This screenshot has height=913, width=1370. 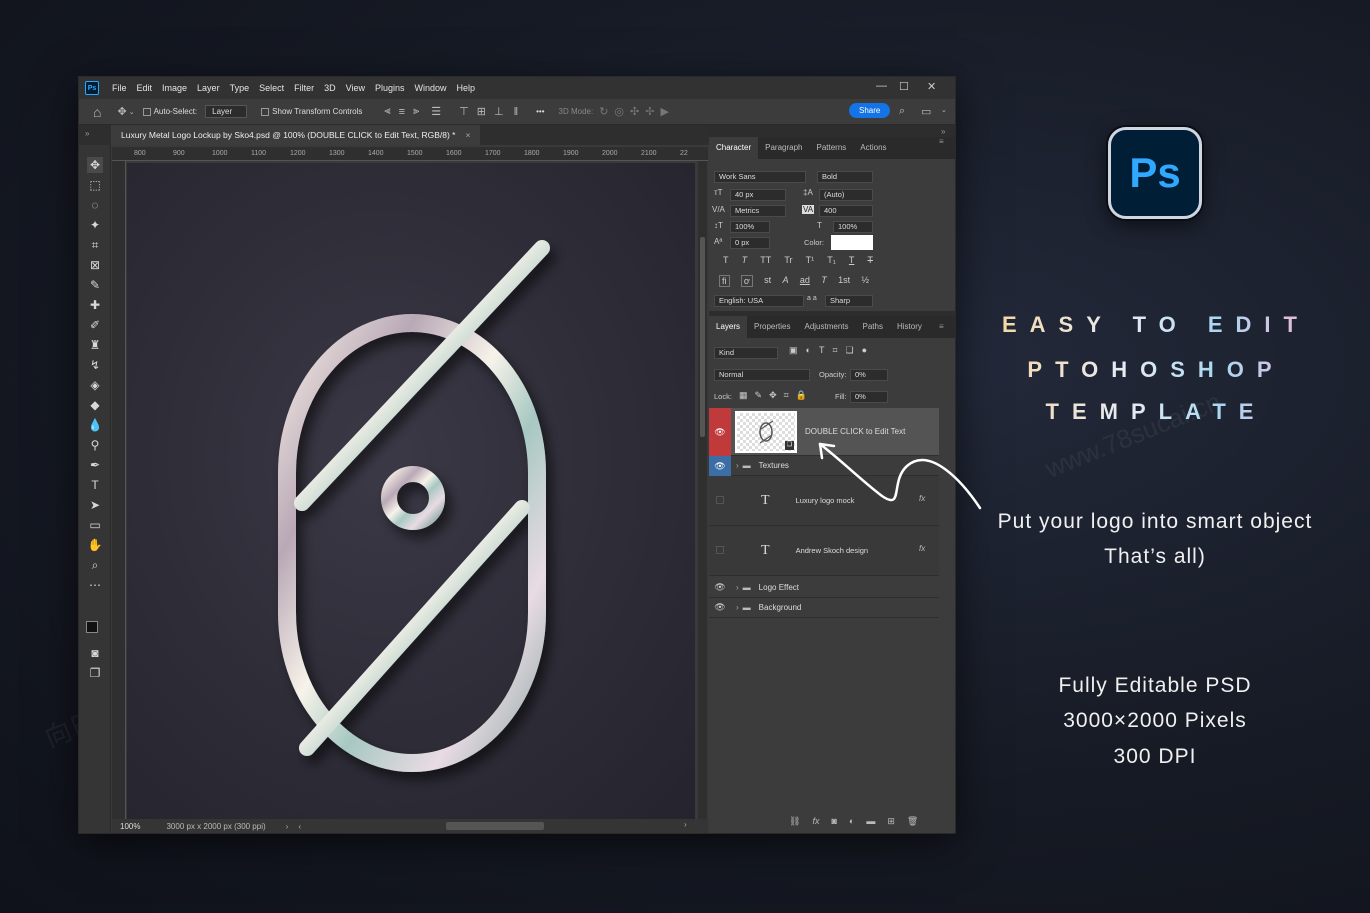 I want to click on menu-file: File, so click(x=119, y=88).